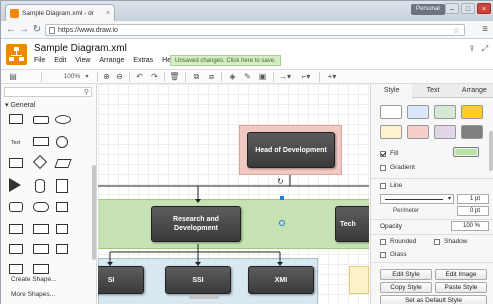 Image resolution: width=493 pixels, height=304 pixels. I want to click on swatch-gray, so click(472, 132).